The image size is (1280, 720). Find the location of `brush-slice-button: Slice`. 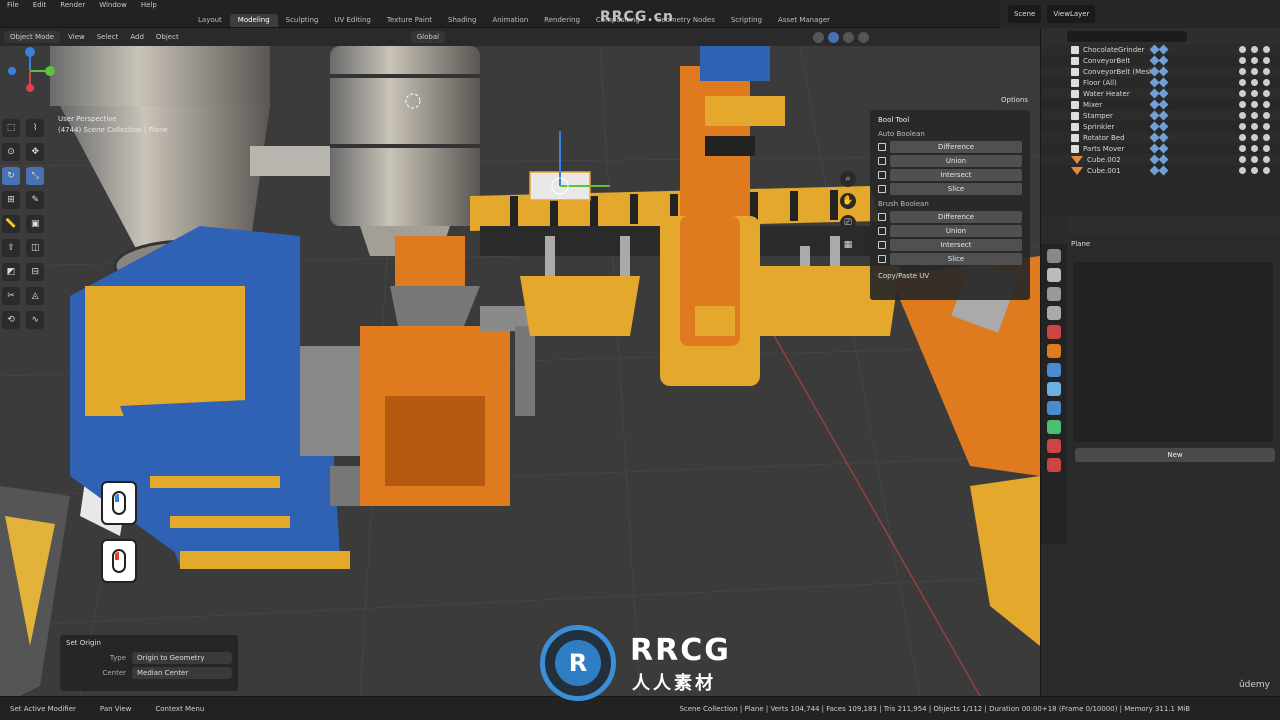

brush-slice-button: Slice is located at coordinates (956, 259).